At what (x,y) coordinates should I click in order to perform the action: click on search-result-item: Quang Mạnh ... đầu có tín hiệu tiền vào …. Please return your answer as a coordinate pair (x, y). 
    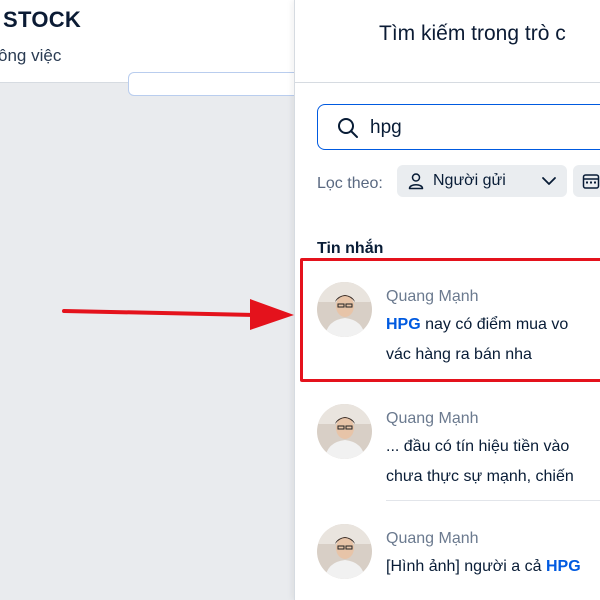
    Looking at the image, I should click on (447, 453).